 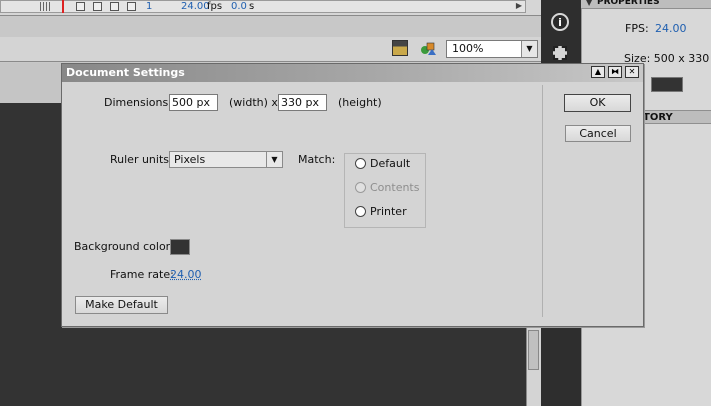 What do you see at coordinates (252, 6) in the screenshot?
I see `elapsed-time-unit: s` at bounding box center [252, 6].